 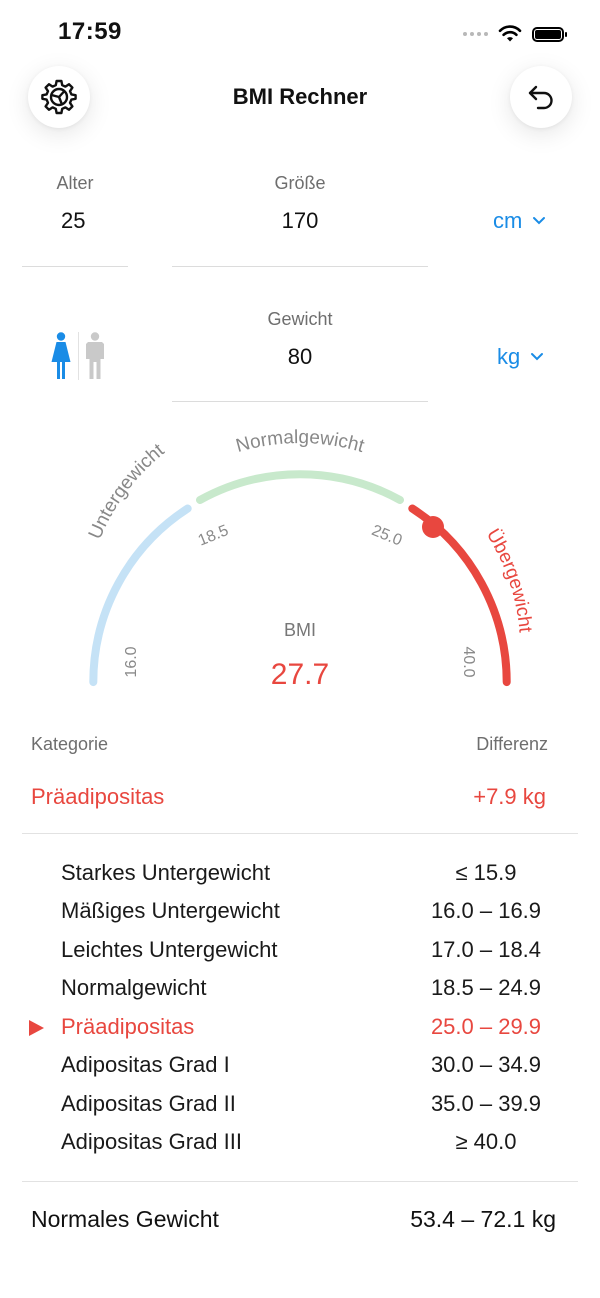 What do you see at coordinates (512, 744) in the screenshot?
I see `difference-header: Differenz` at bounding box center [512, 744].